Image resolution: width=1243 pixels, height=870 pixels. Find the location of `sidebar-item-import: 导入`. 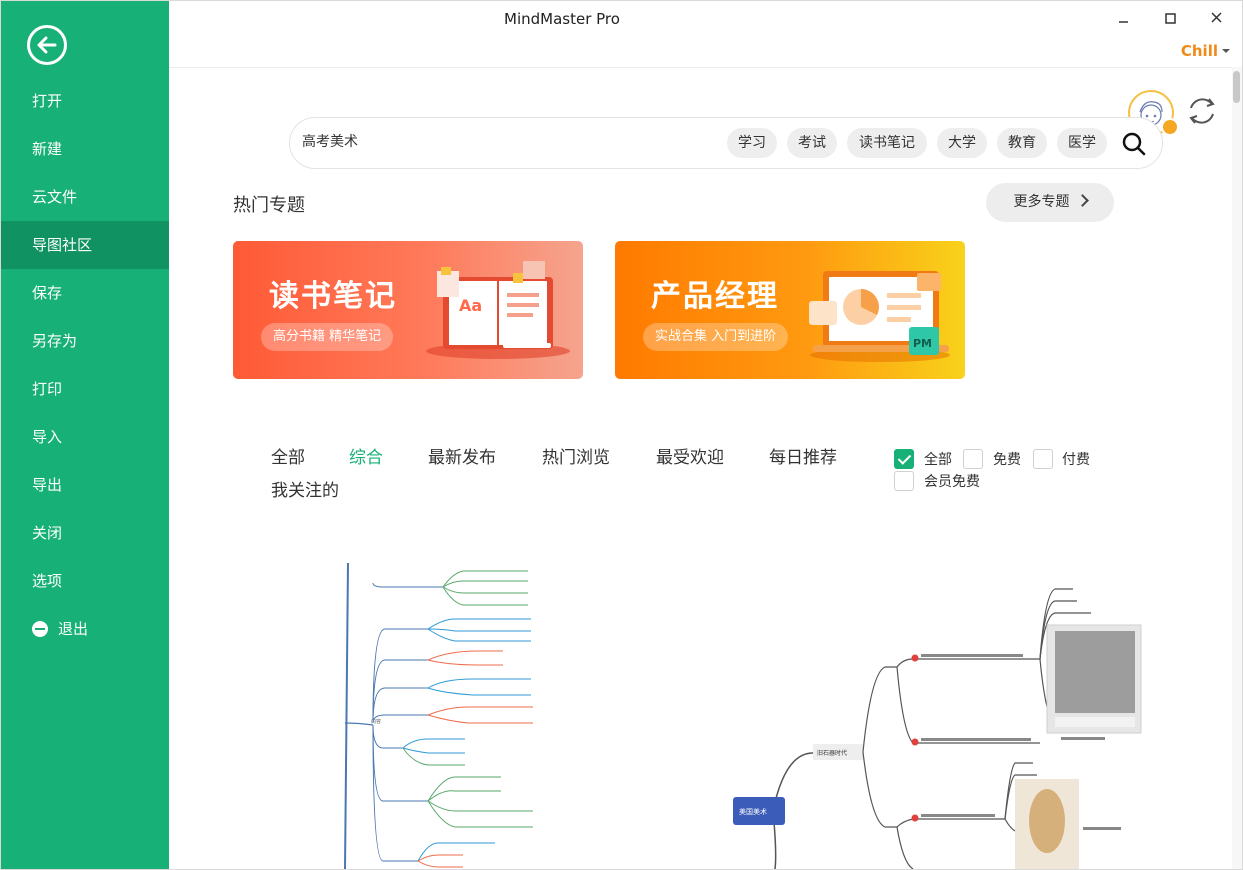

sidebar-item-import: 导入 is located at coordinates (85, 437).